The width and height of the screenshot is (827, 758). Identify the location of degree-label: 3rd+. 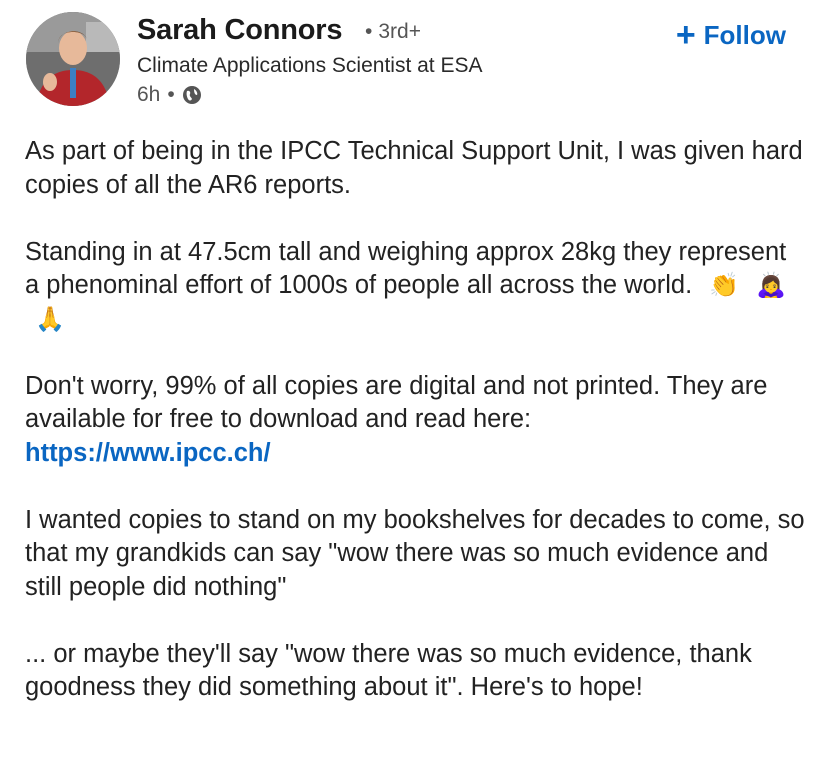
(399, 31).